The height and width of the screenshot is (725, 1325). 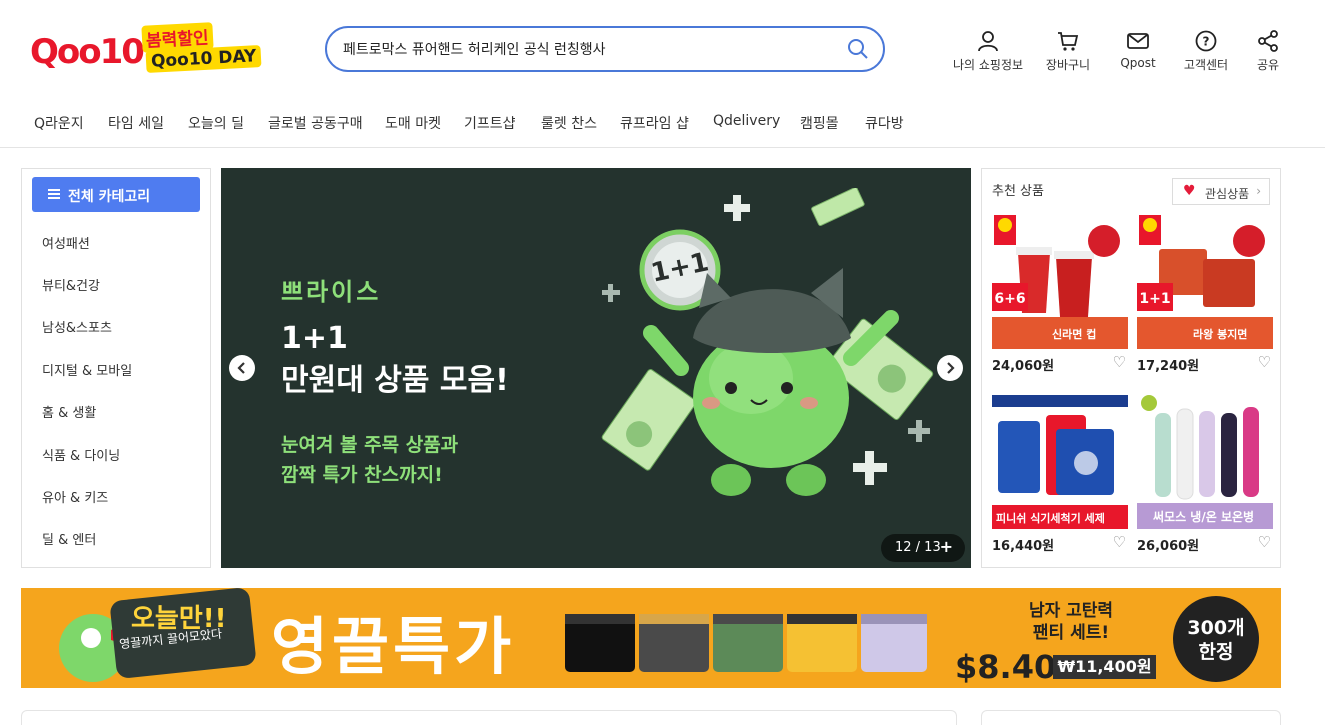 I want to click on qpost-label: Qpost, so click(x=1138, y=63).